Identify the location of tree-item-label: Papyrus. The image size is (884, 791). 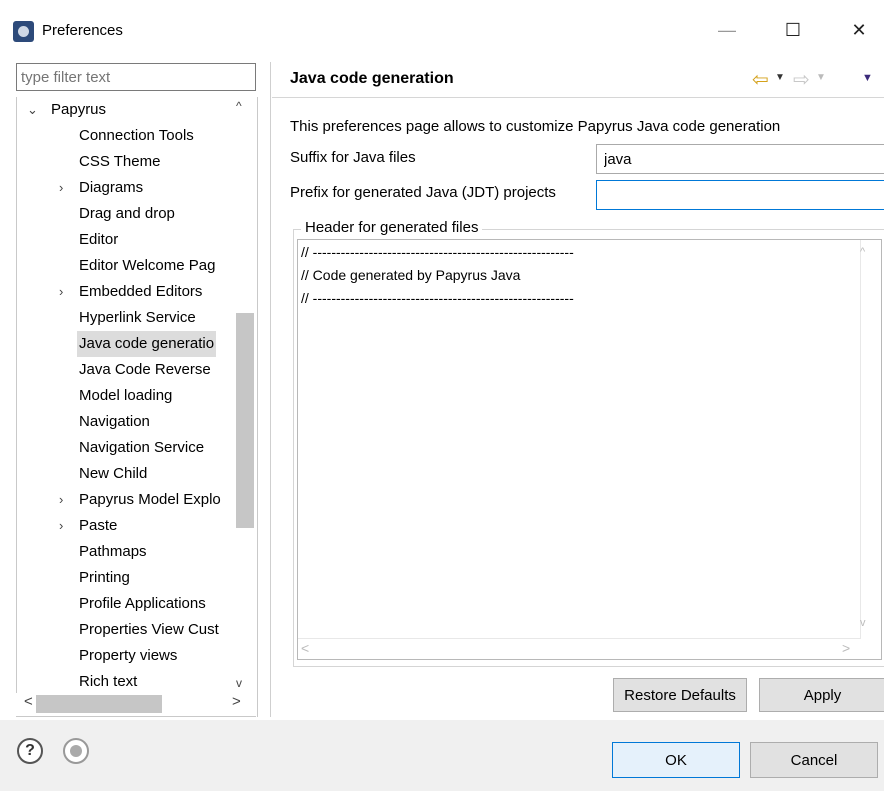
(79, 109).